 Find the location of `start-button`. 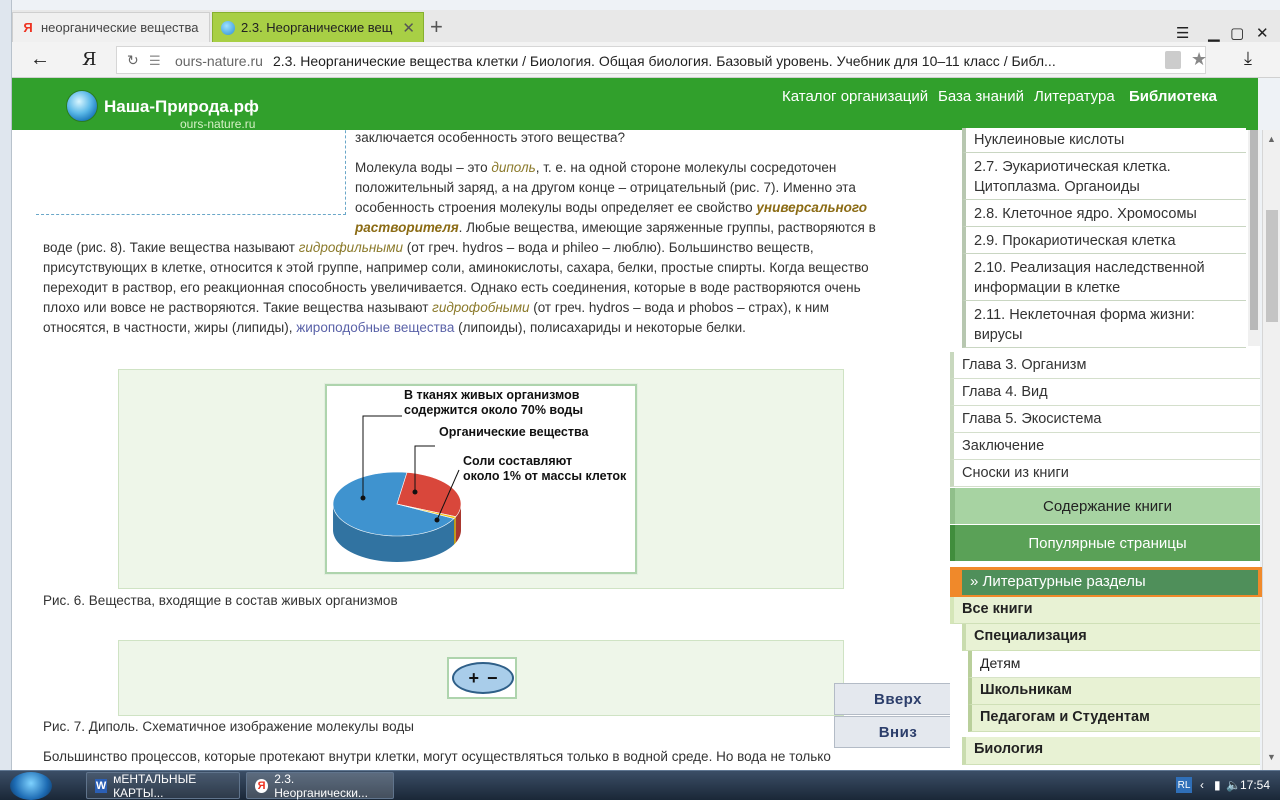

start-button is located at coordinates (31, 786).